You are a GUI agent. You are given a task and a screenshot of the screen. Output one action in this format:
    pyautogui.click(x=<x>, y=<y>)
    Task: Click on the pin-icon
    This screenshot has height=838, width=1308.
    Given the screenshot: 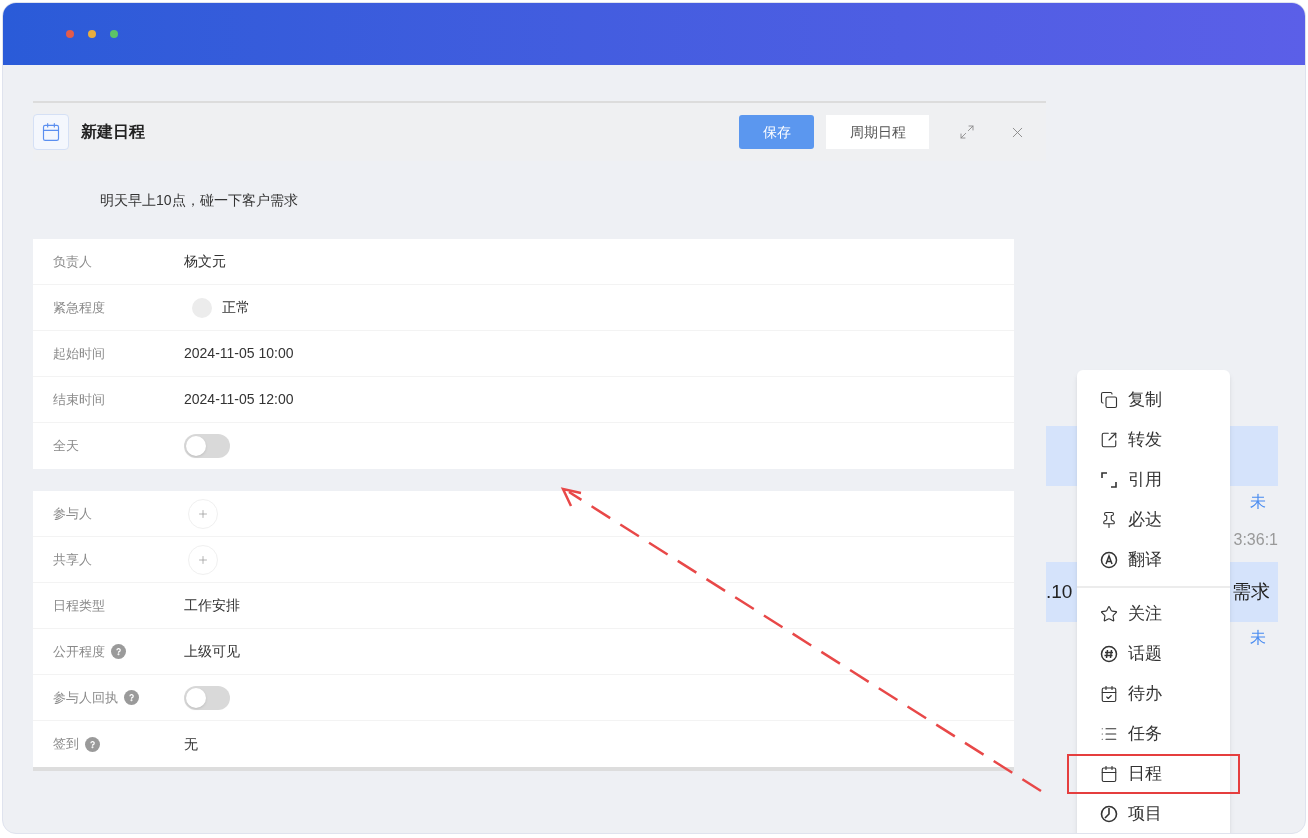 What is the action you would take?
    pyautogui.click(x=1109, y=520)
    